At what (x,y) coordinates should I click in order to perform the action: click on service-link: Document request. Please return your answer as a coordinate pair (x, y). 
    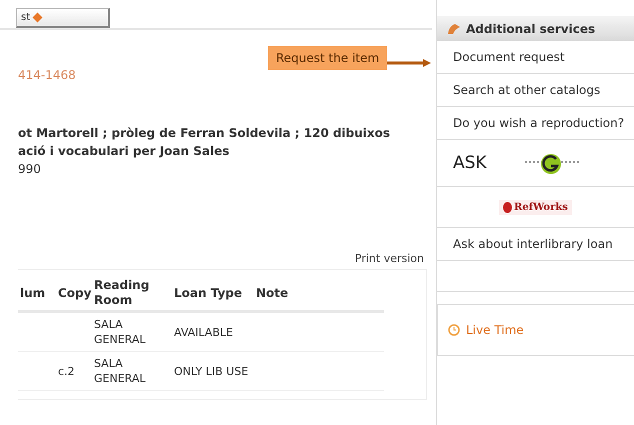
    Looking at the image, I should click on (535, 57).